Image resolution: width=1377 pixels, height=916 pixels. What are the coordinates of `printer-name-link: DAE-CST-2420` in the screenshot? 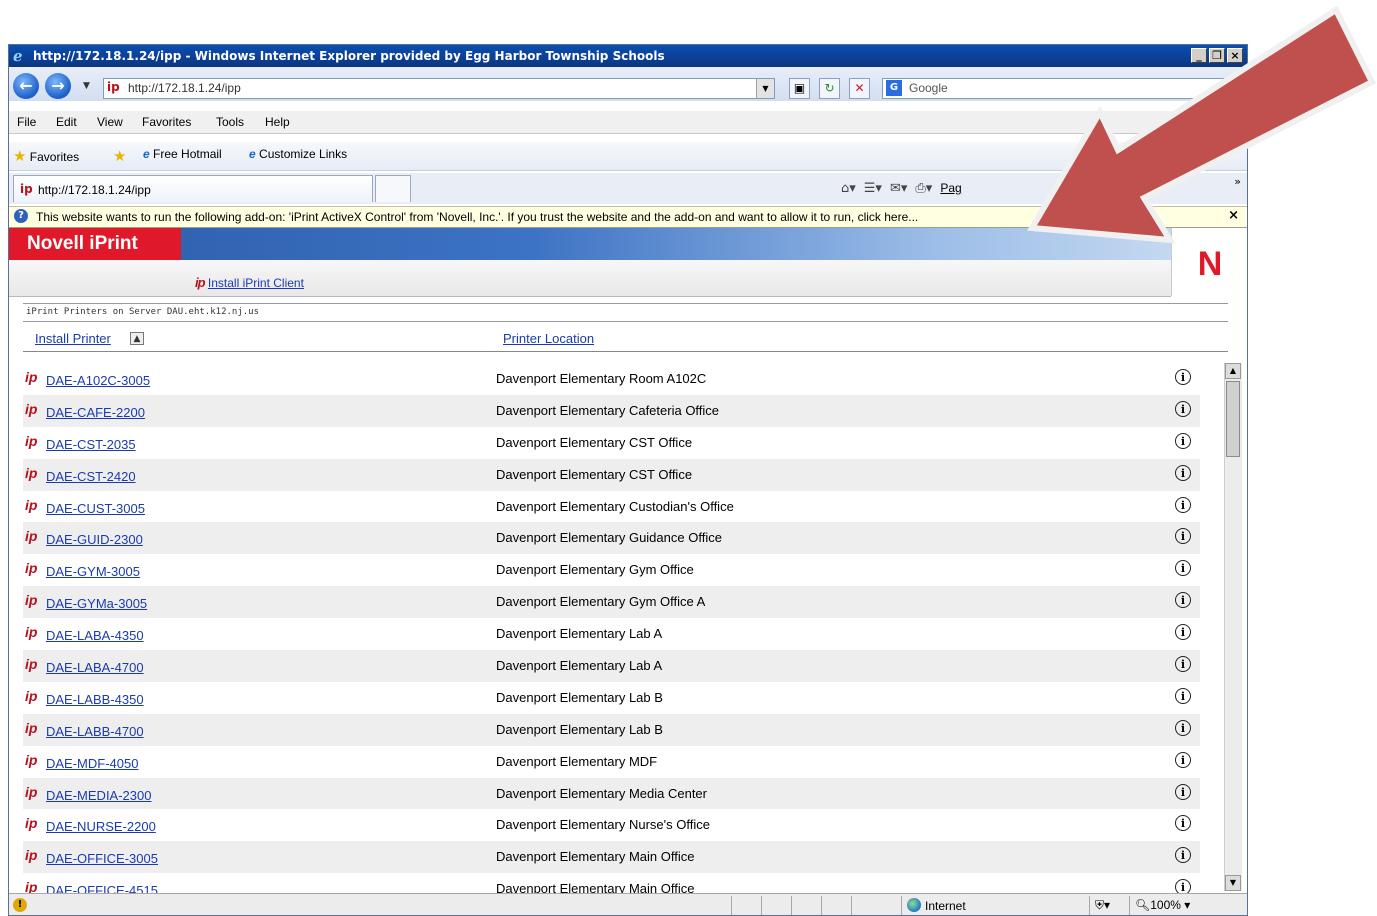 It's located at (91, 476).